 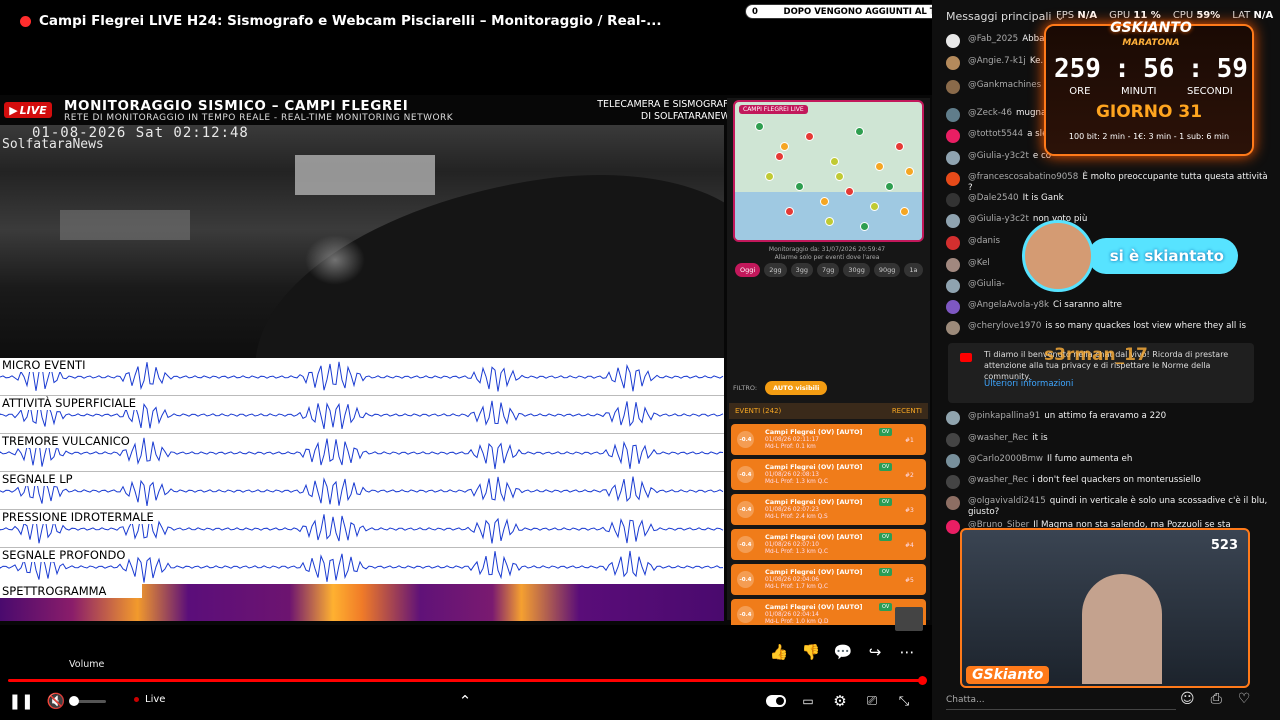 What do you see at coordinates (990, 113) in the screenshot?
I see `chat-author: @Zeck-46` at bounding box center [990, 113].